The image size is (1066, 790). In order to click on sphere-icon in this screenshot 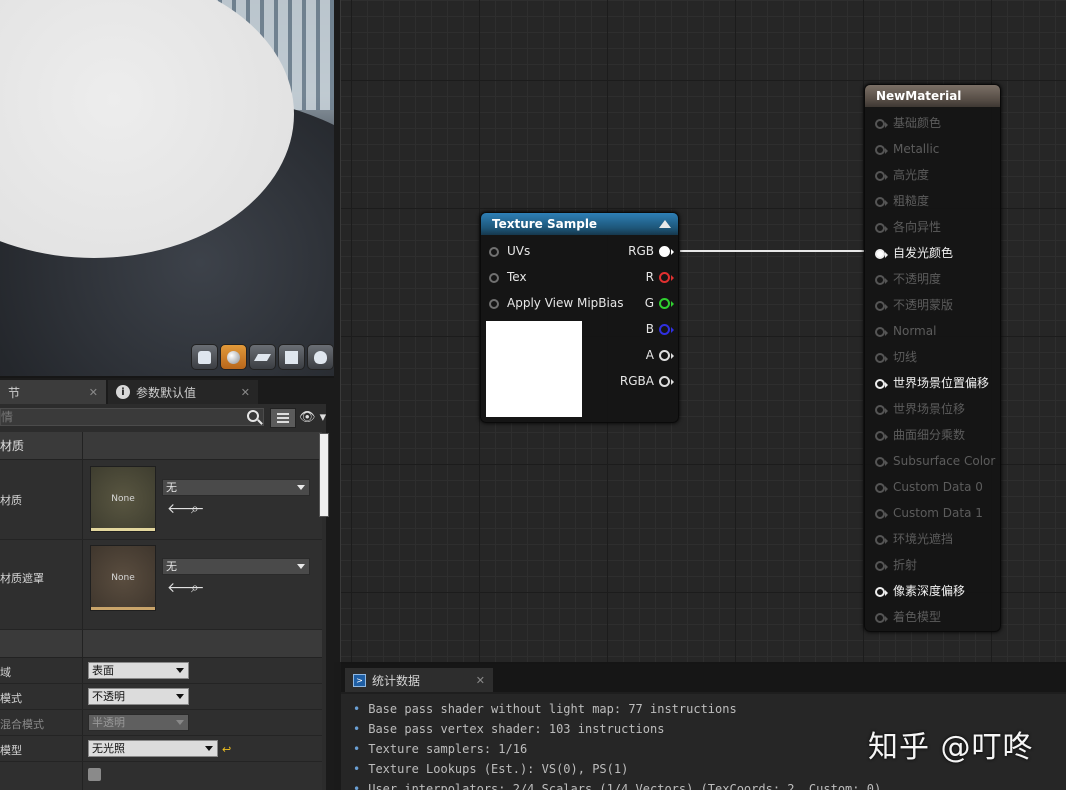, I will do `click(233, 357)`.